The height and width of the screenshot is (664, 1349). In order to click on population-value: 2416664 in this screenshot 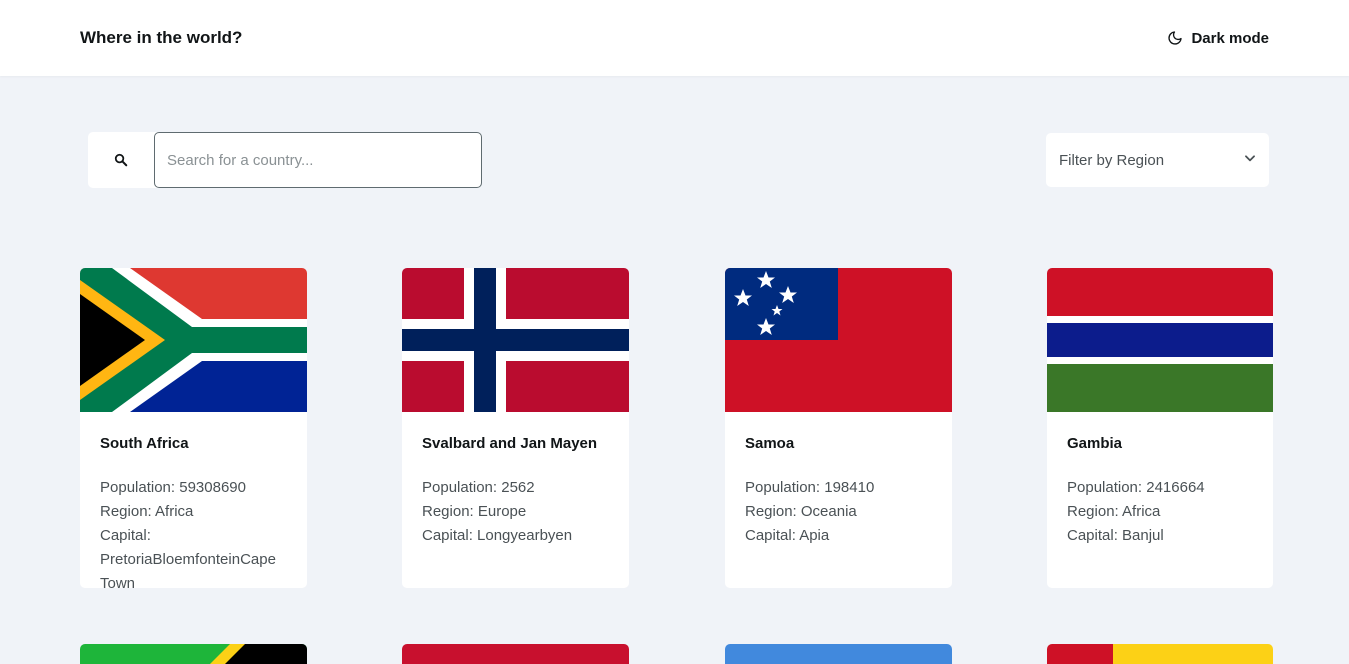, I will do `click(1175, 487)`.